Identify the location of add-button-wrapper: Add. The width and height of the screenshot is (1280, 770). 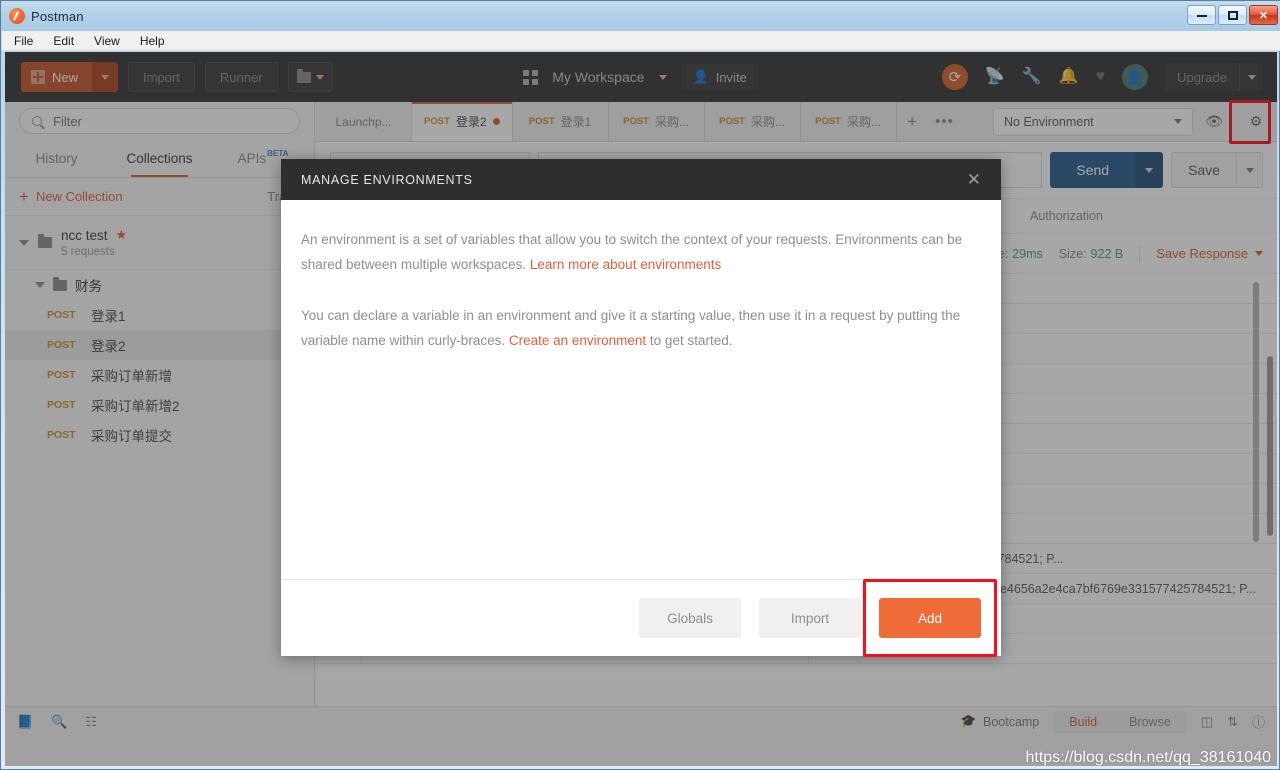
(930, 618).